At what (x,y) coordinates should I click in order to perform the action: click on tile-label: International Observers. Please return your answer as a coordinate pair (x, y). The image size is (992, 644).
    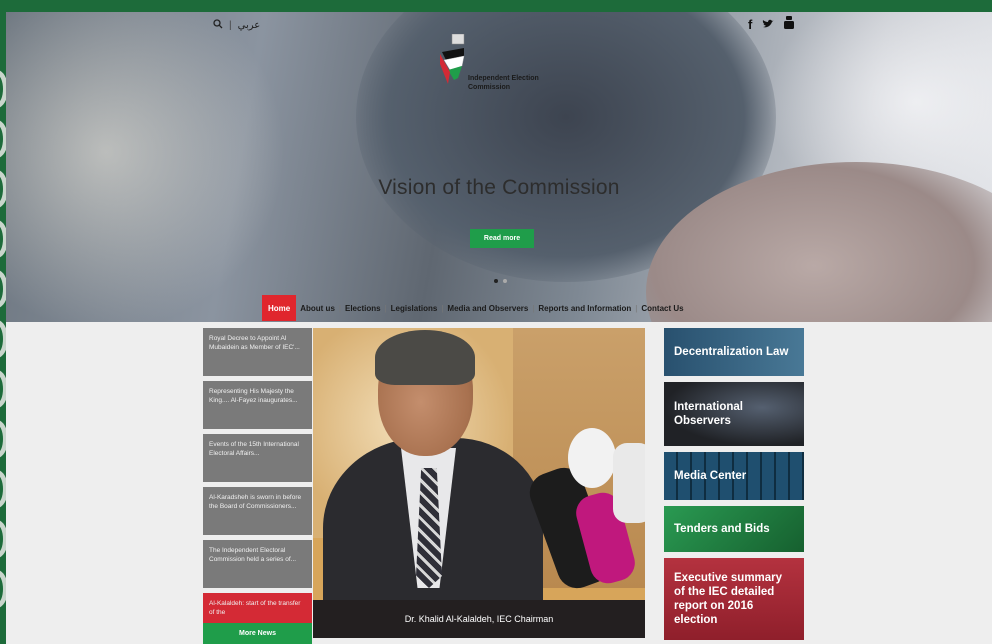
    Looking at the image, I should click on (709, 414).